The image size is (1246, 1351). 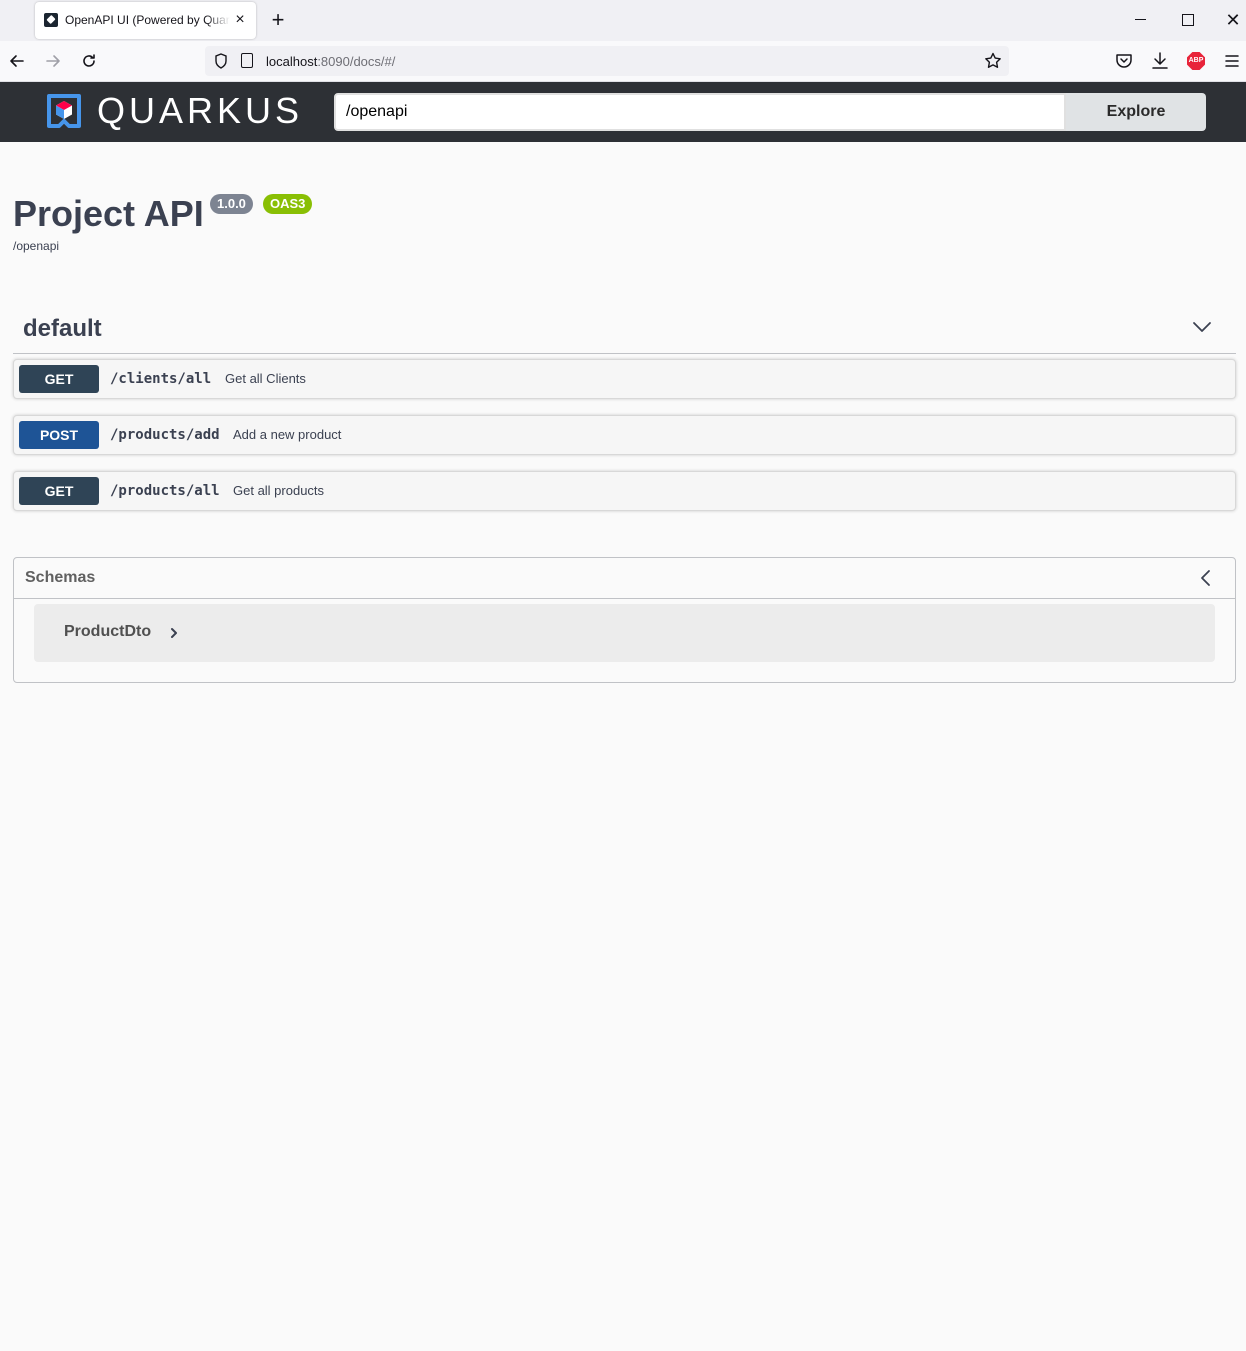 I want to click on window-close-button: ✕, so click(x=1233, y=20).